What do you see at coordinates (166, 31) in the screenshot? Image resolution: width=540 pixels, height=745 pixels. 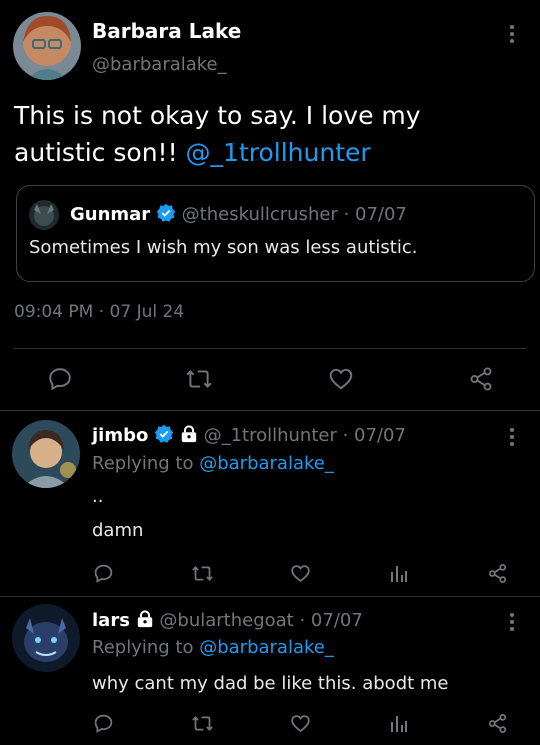 I see `author-name: Barbara Lake` at bounding box center [166, 31].